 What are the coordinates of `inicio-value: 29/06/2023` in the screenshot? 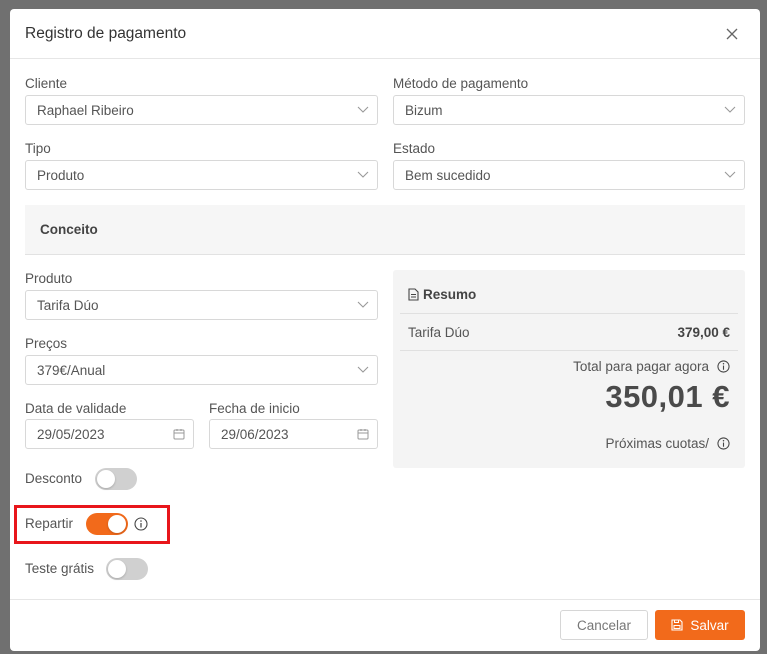 It's located at (255, 434).